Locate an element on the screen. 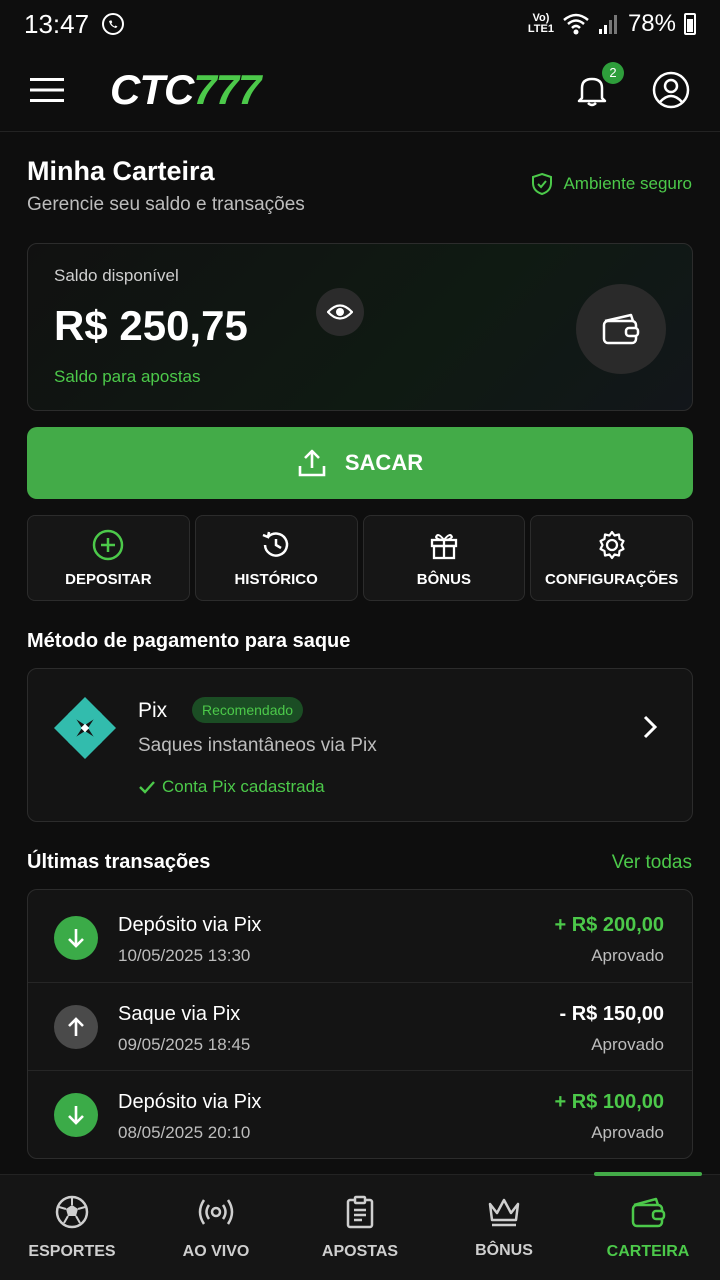 The height and width of the screenshot is (1280, 720). battery-percent: 78% is located at coordinates (651, 23).